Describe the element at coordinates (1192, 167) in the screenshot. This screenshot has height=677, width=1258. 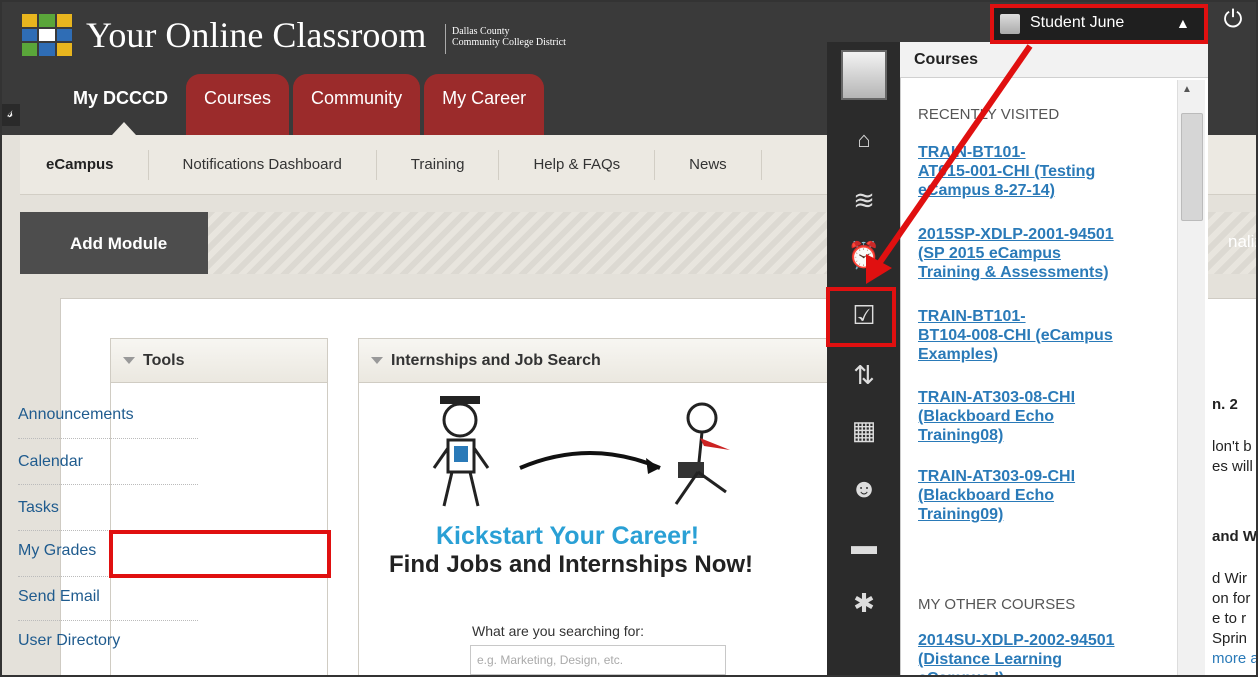
I see `scrollbar-thumb` at that location.